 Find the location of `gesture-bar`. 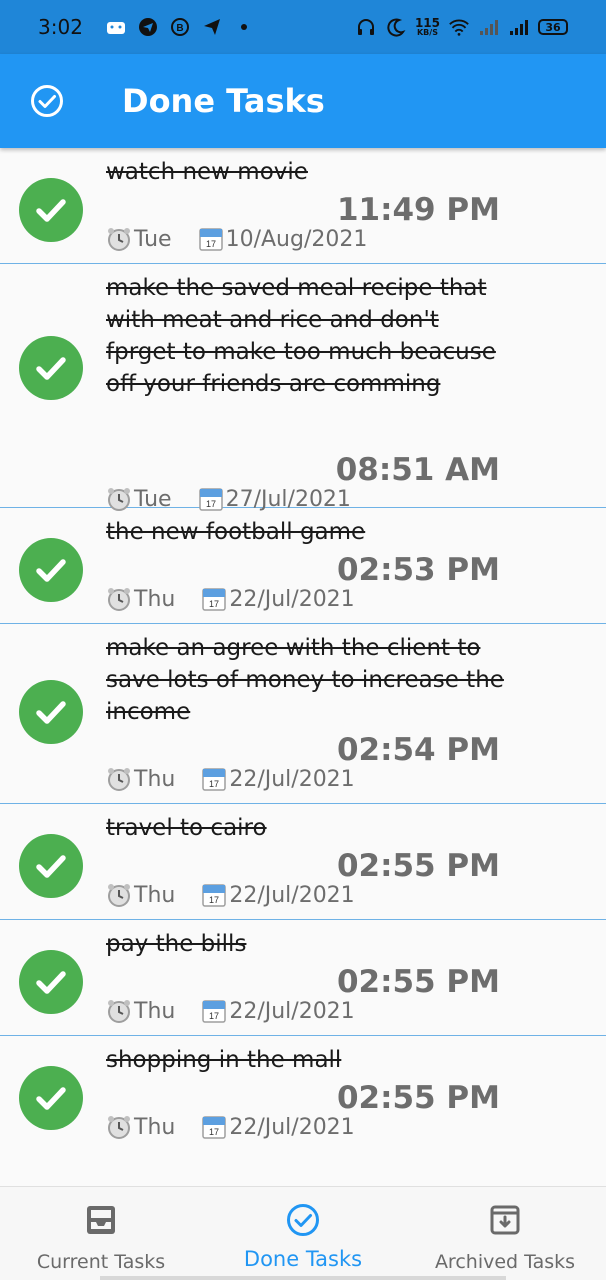

gesture-bar is located at coordinates (303, 1278).